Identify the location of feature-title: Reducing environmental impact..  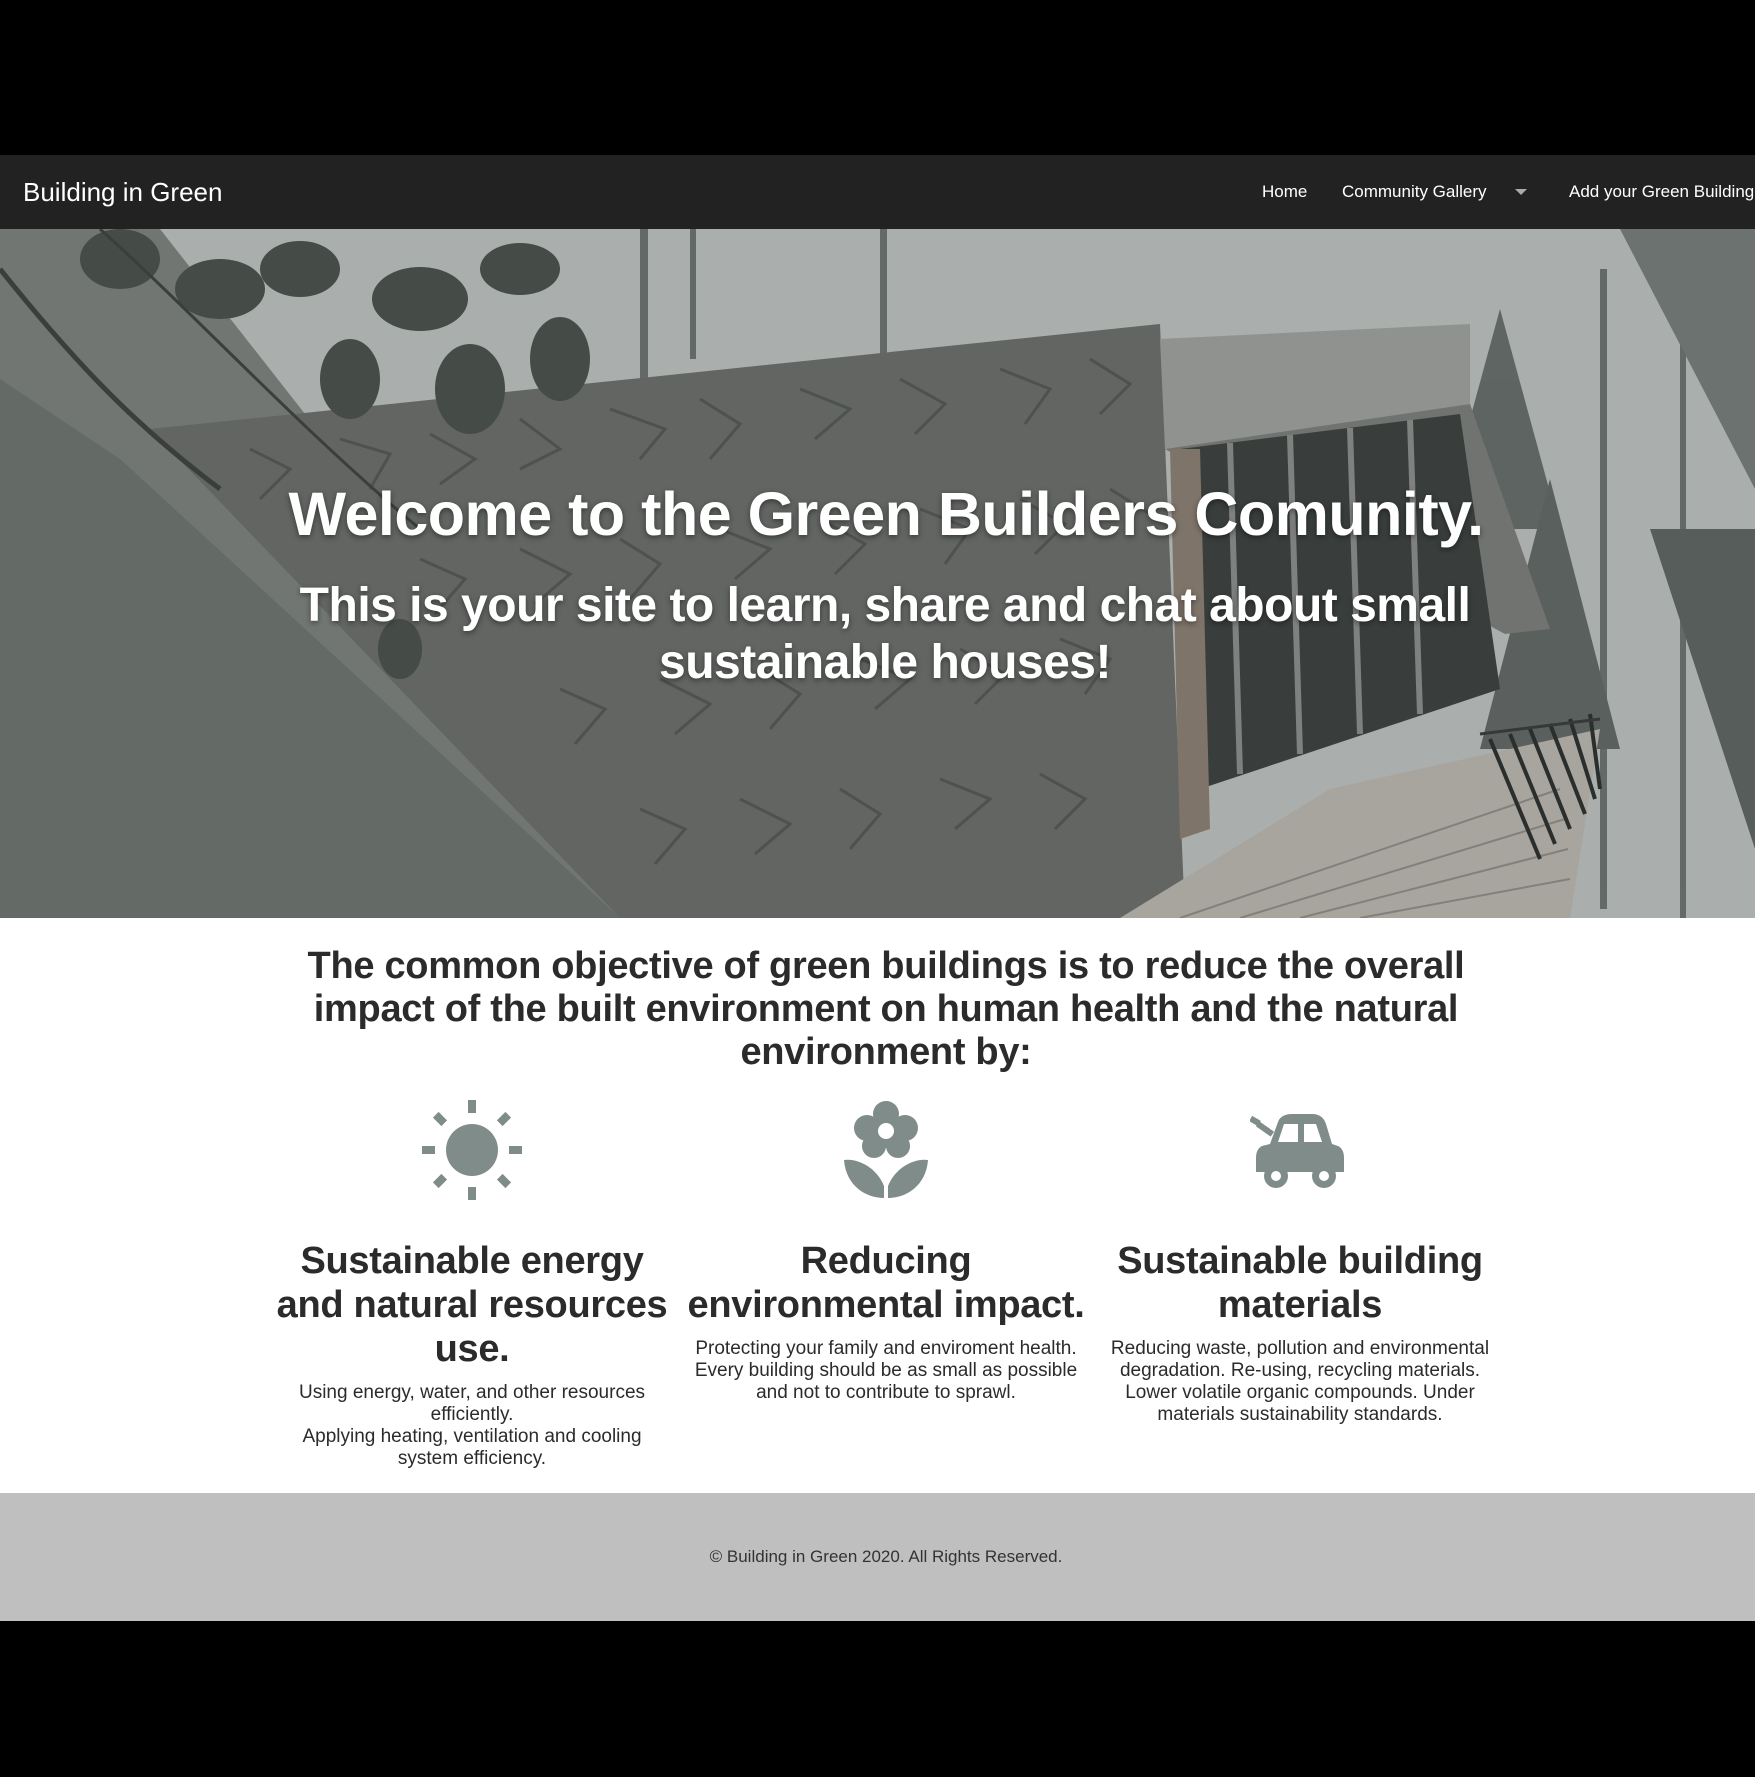
(886, 1283).